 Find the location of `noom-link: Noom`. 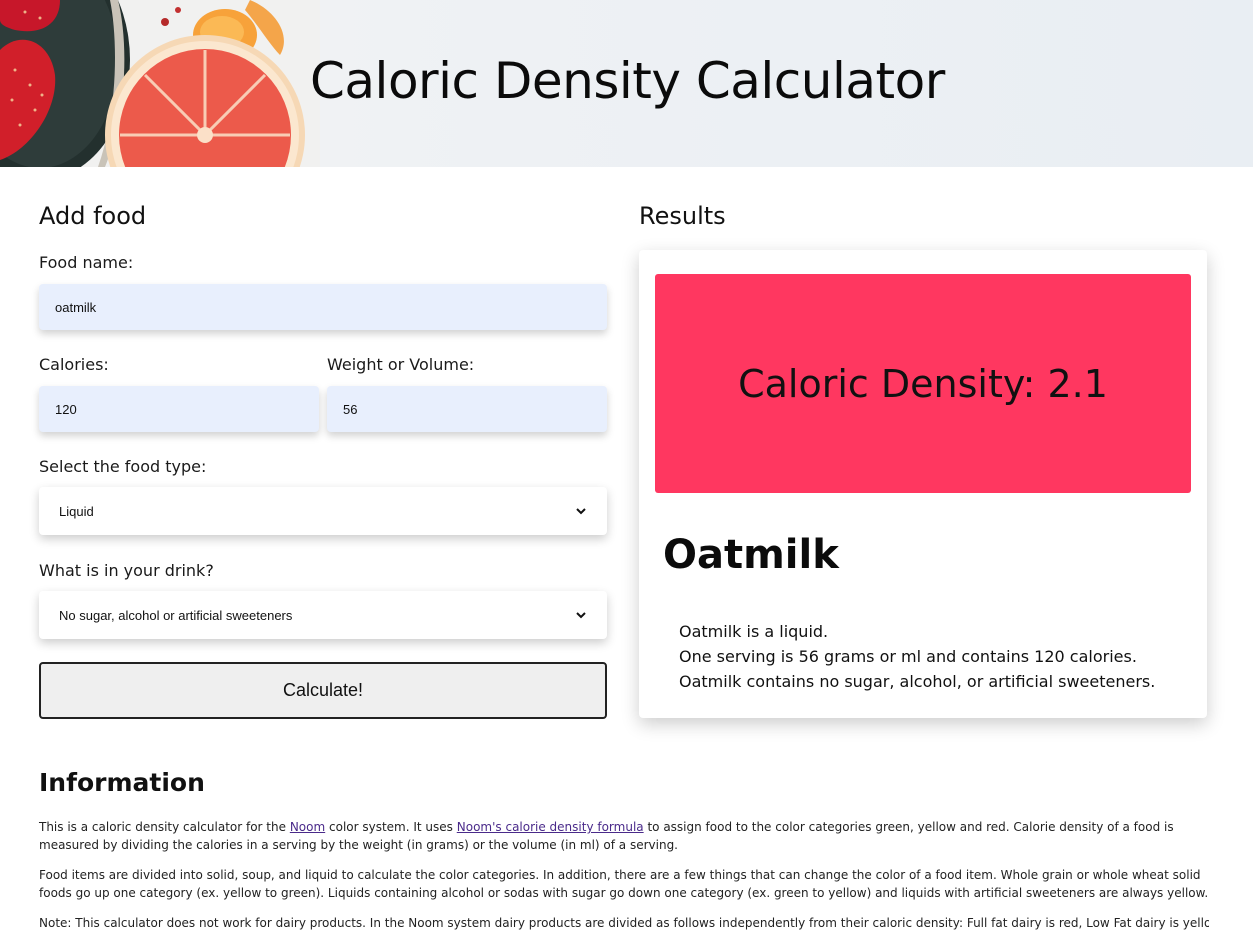

noom-link: Noom is located at coordinates (307, 827).